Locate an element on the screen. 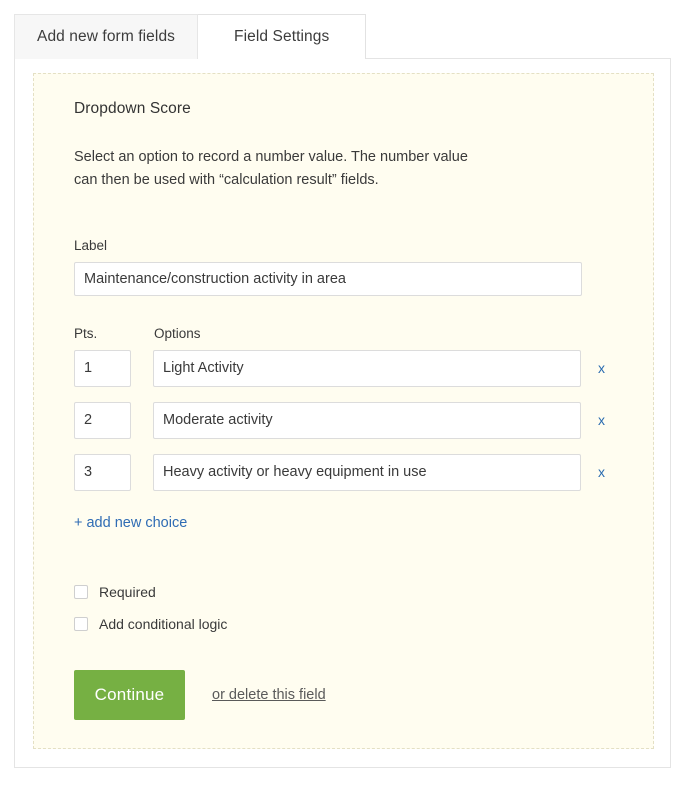 This screenshot has height=791, width=688. tab-bar: Add new form fields Field Settings is located at coordinates (190, 36).